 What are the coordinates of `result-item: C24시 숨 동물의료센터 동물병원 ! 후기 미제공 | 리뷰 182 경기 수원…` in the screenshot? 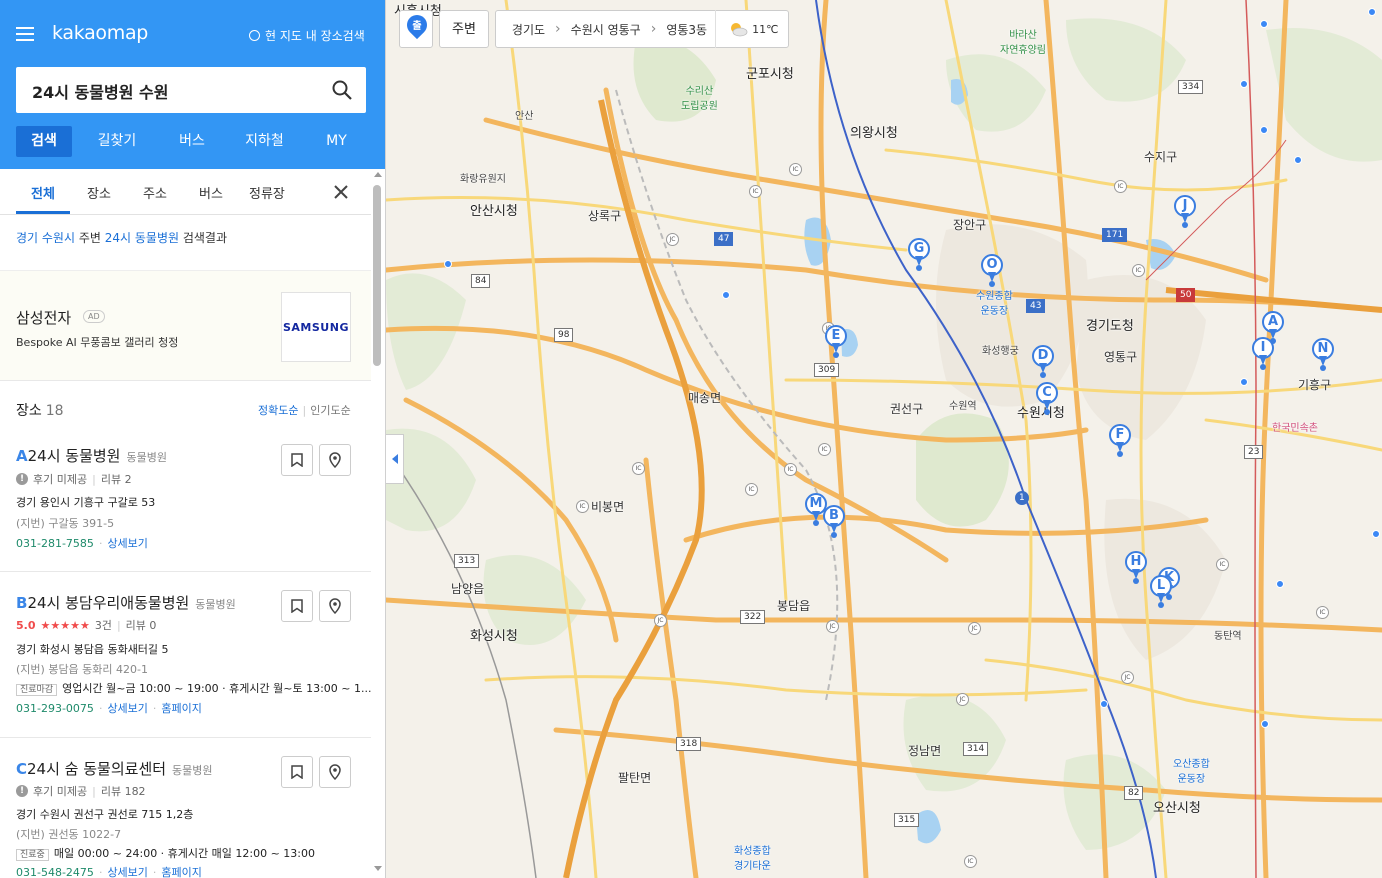 It's located at (185, 808).